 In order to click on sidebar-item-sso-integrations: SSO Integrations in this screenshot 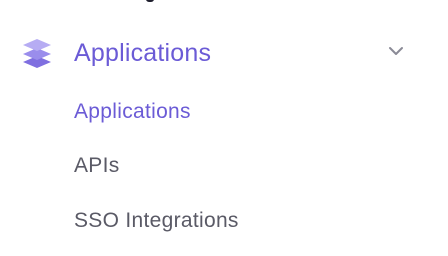, I will do `click(156, 221)`.